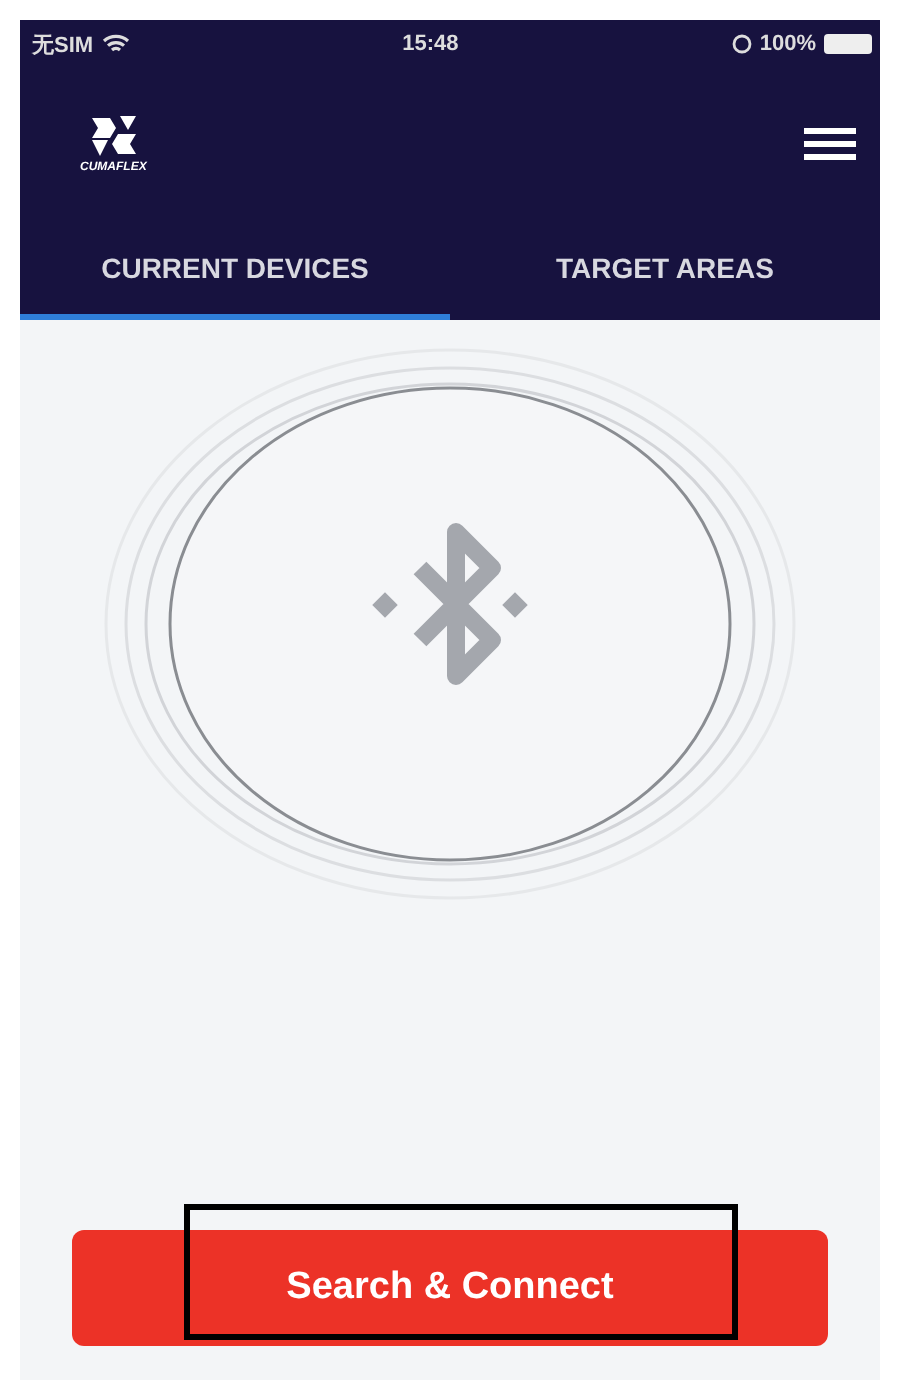 This screenshot has height=1380, width=900. What do you see at coordinates (830, 144) in the screenshot?
I see `menu-icon` at bounding box center [830, 144].